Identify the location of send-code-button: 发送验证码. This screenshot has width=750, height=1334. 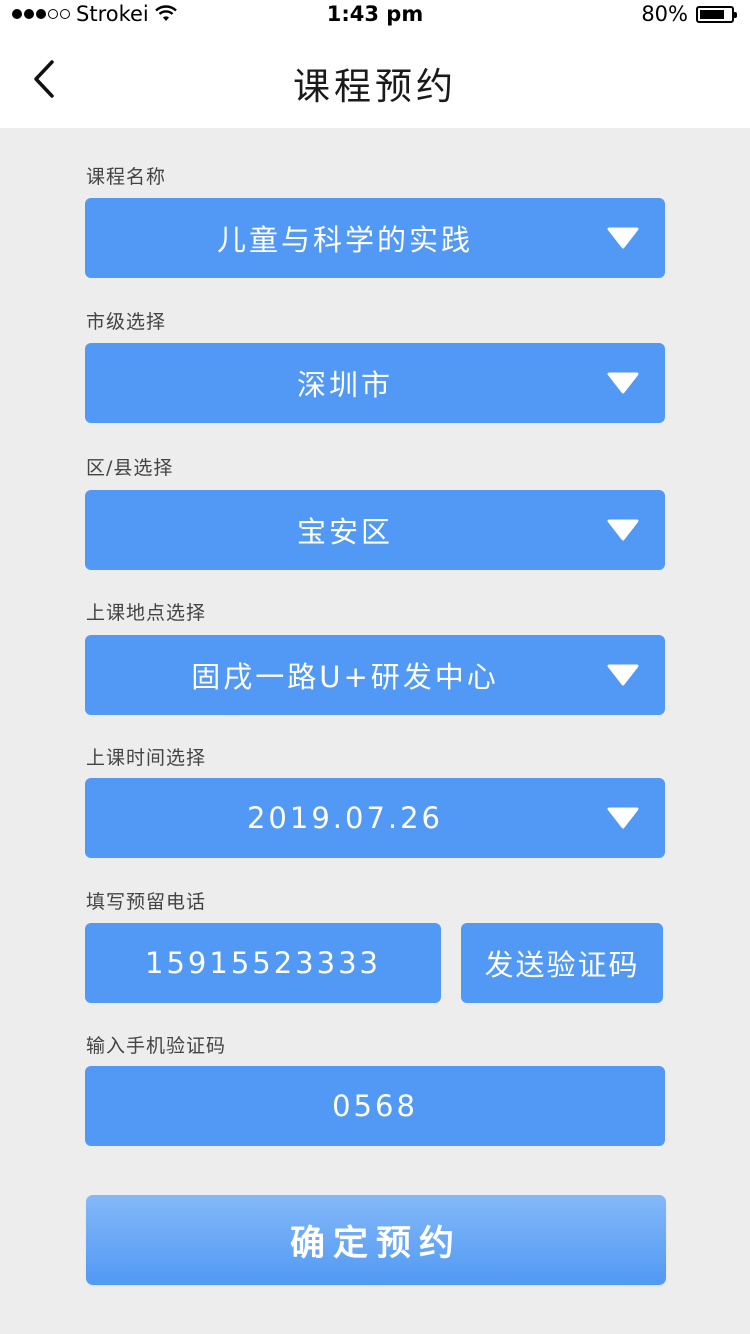
(562, 963).